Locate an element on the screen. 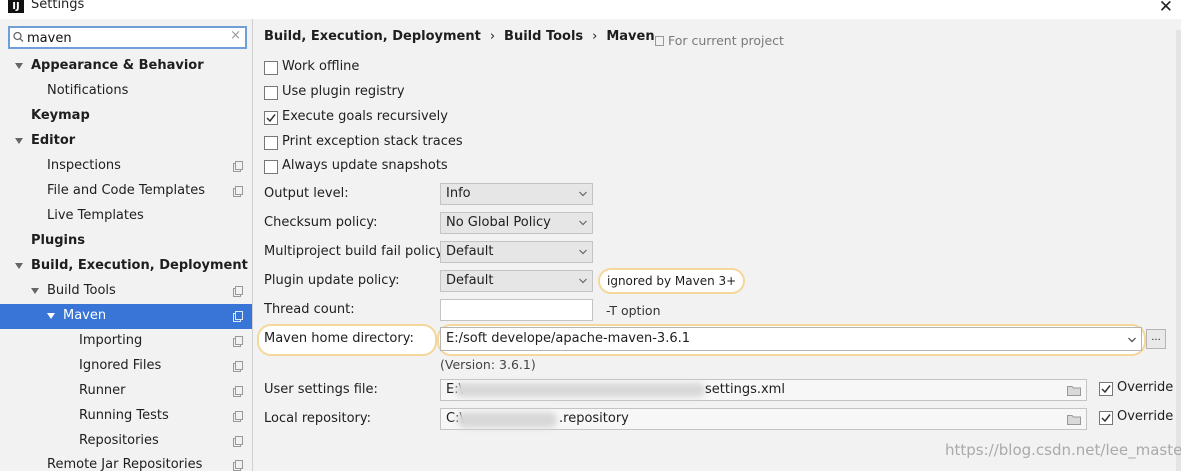  sidebar-item-importing: Importing is located at coordinates (126, 341).